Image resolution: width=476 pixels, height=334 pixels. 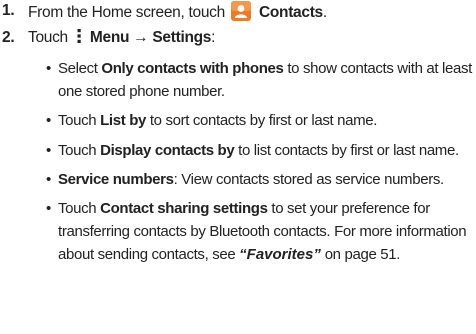 What do you see at coordinates (346, 150) in the screenshot?
I see `bullet-text: to list contacts by first or last name.` at bounding box center [346, 150].